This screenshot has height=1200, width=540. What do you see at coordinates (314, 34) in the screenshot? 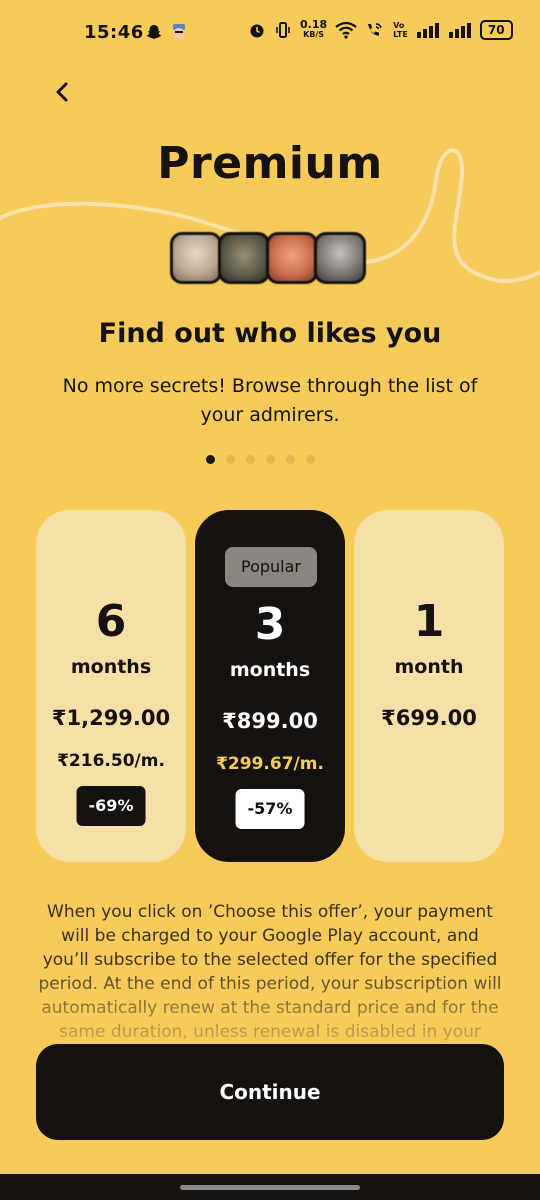
I see `net-speed-unit: KB/S` at bounding box center [314, 34].